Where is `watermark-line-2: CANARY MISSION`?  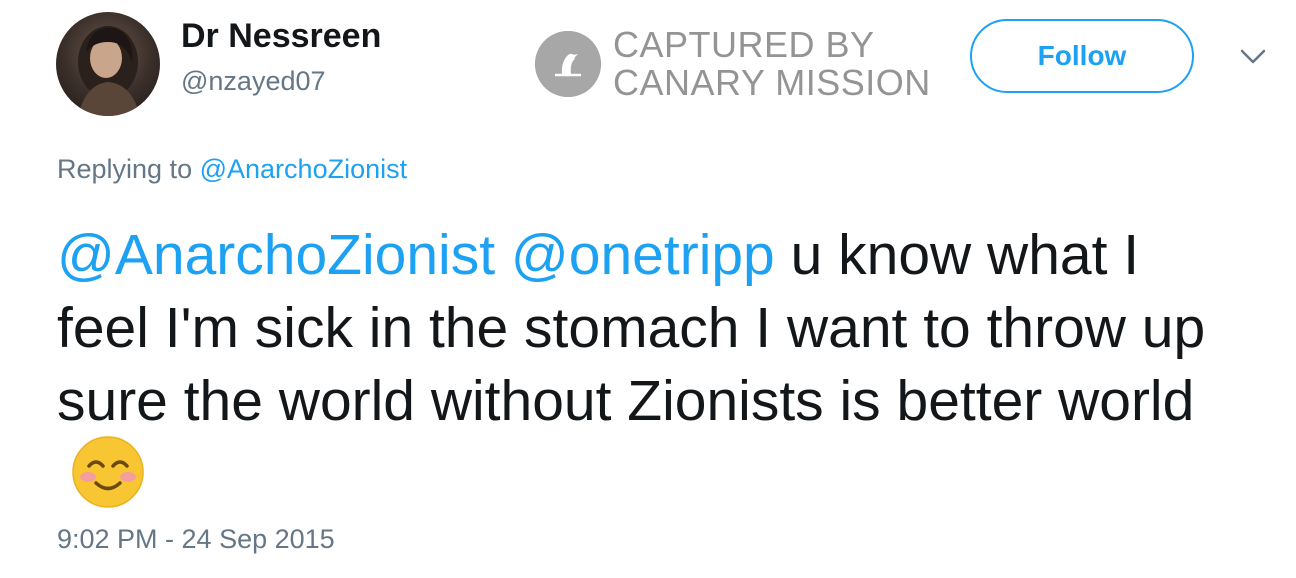 watermark-line-2: CANARY MISSION is located at coordinates (772, 82).